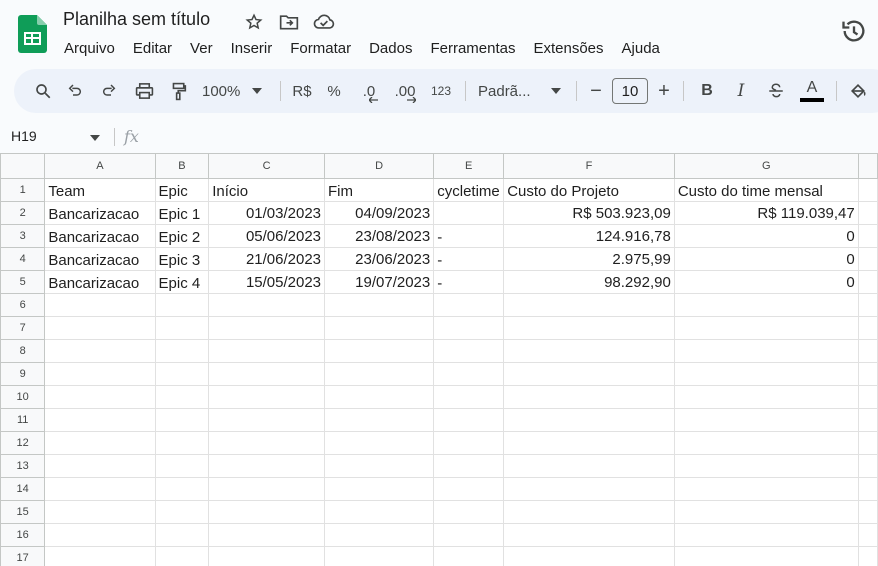 This screenshot has height=566, width=878. What do you see at coordinates (379, 512) in the screenshot?
I see `cell-d15` at bounding box center [379, 512].